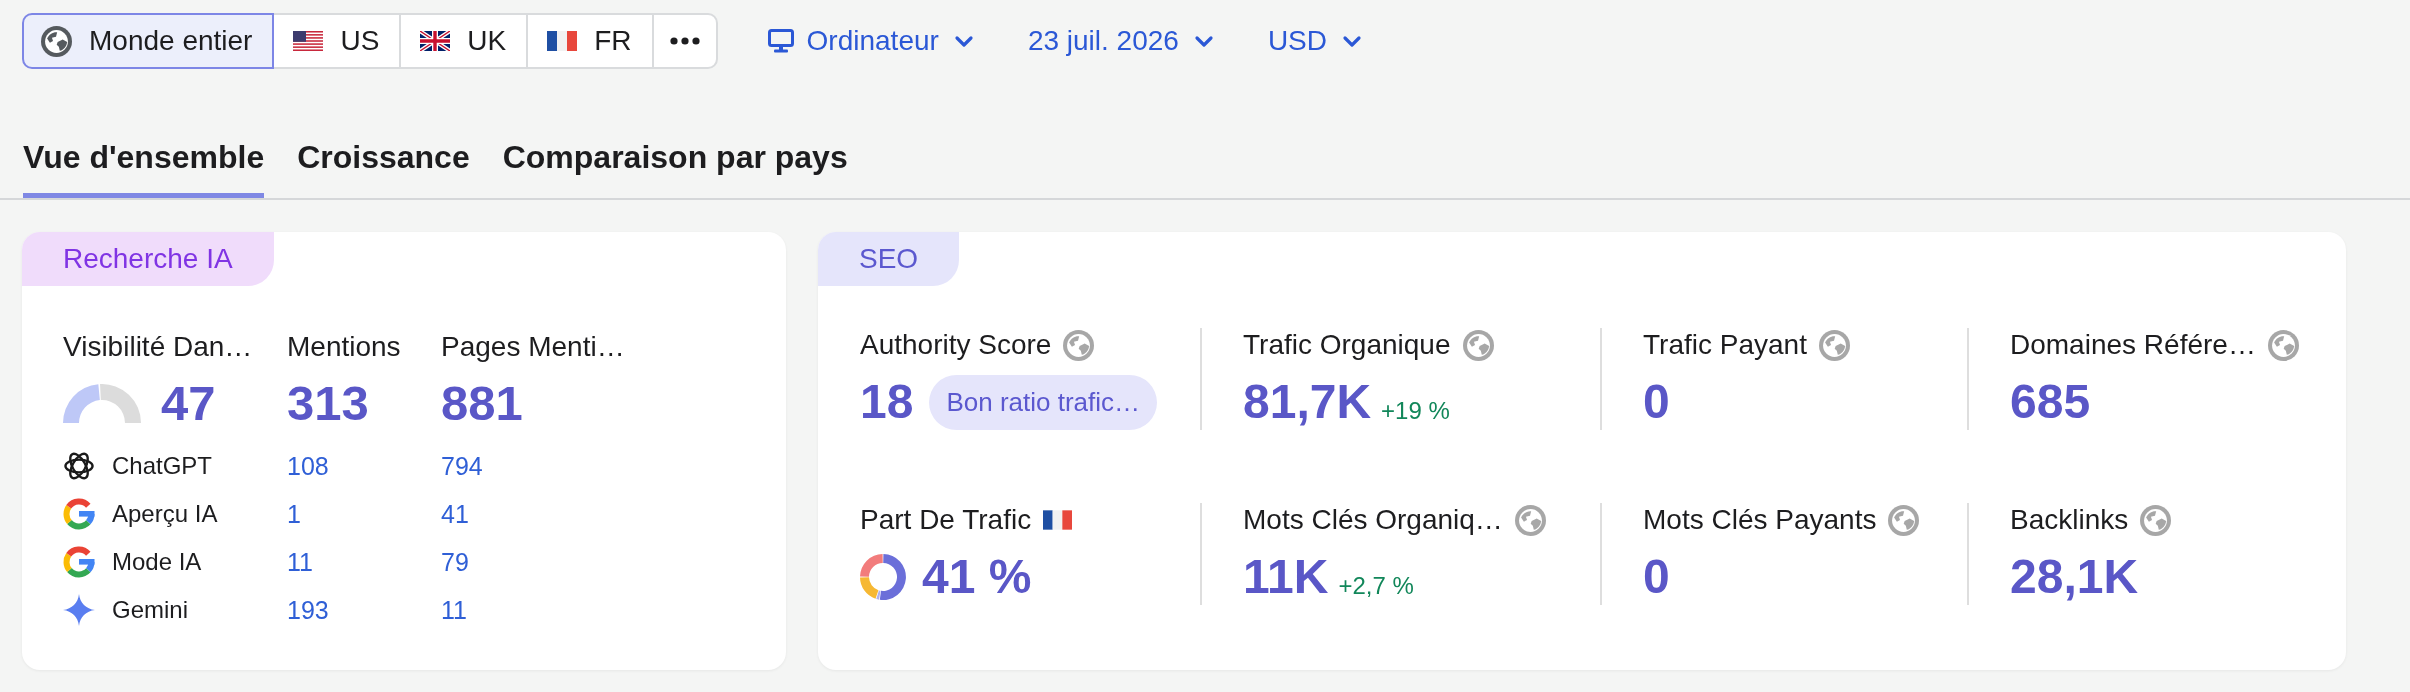  Describe the element at coordinates (956, 345) in the screenshot. I see `metric-label: Authority Score` at that location.